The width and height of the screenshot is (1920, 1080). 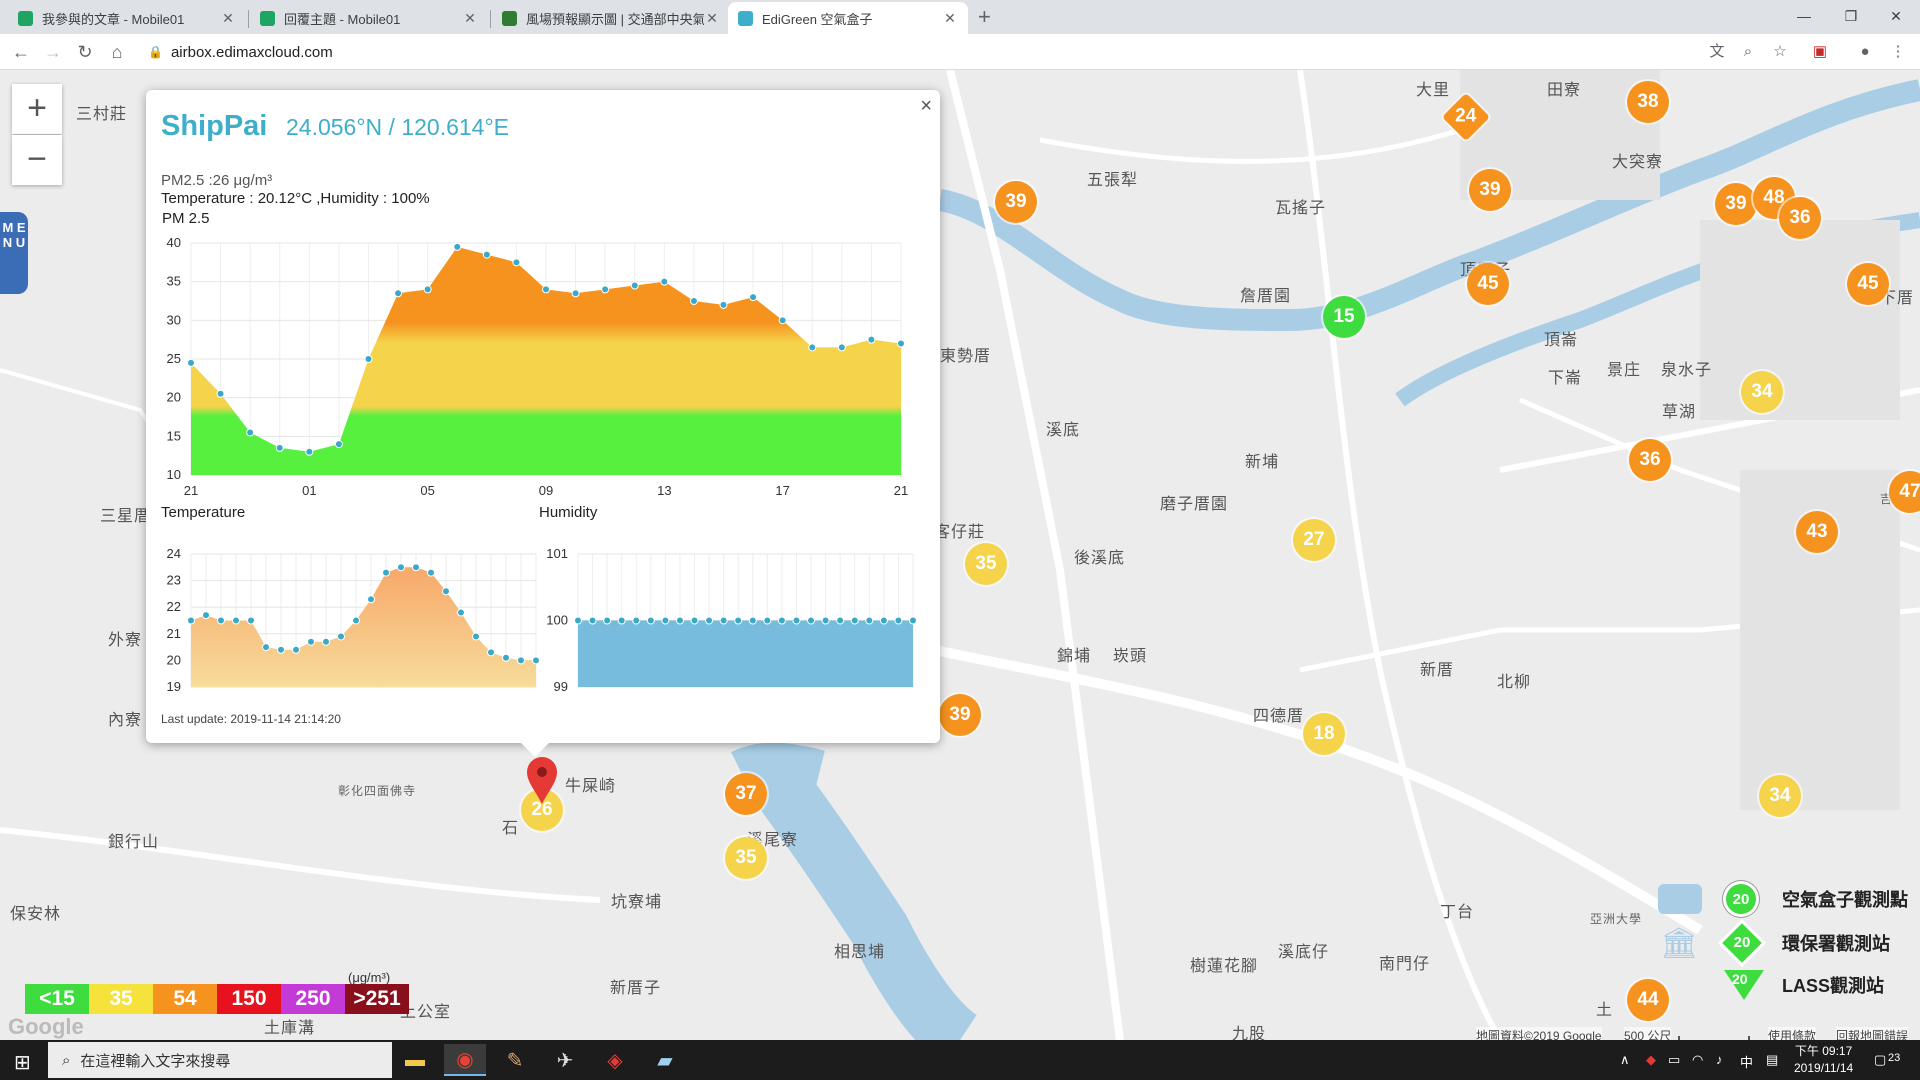 I want to click on map-attribution: 地圖資料©2019 Google, so click(x=1539, y=1033).